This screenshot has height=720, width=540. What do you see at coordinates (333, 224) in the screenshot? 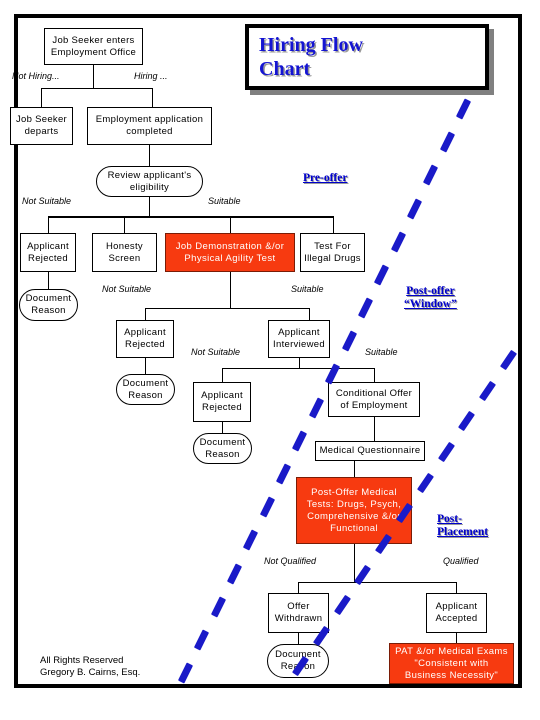
I see `edge-to-test-illegal-drugs` at bounding box center [333, 224].